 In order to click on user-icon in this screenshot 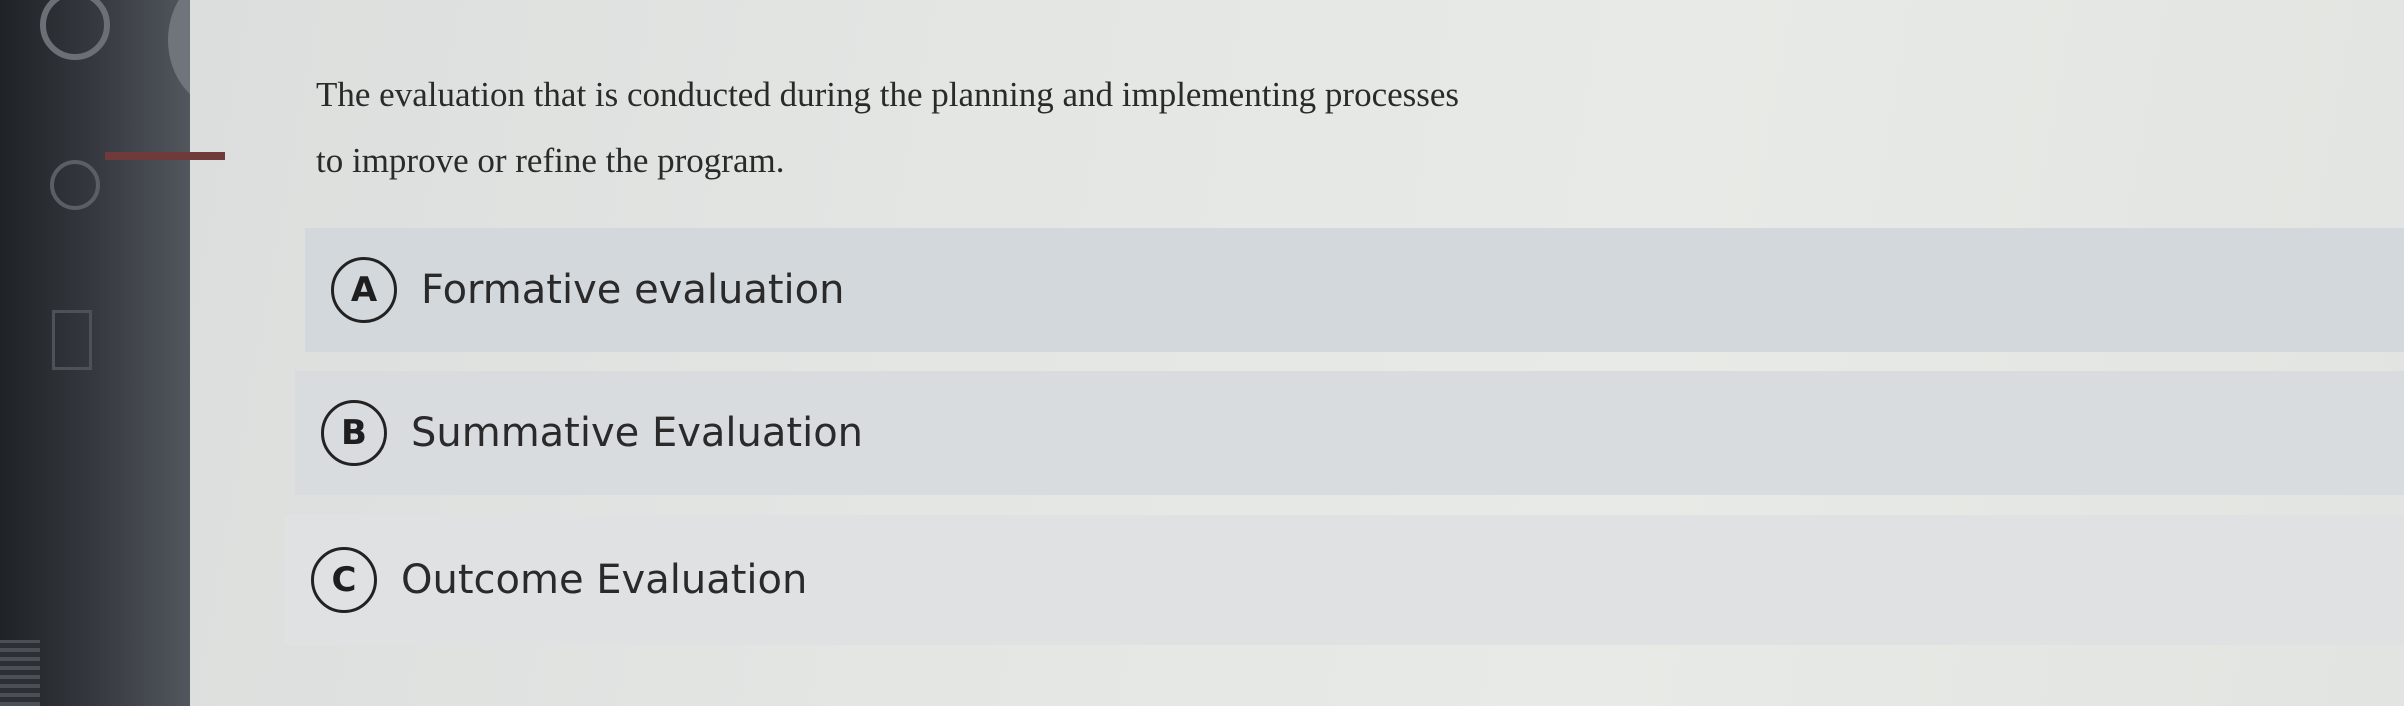, I will do `click(75, 30)`.